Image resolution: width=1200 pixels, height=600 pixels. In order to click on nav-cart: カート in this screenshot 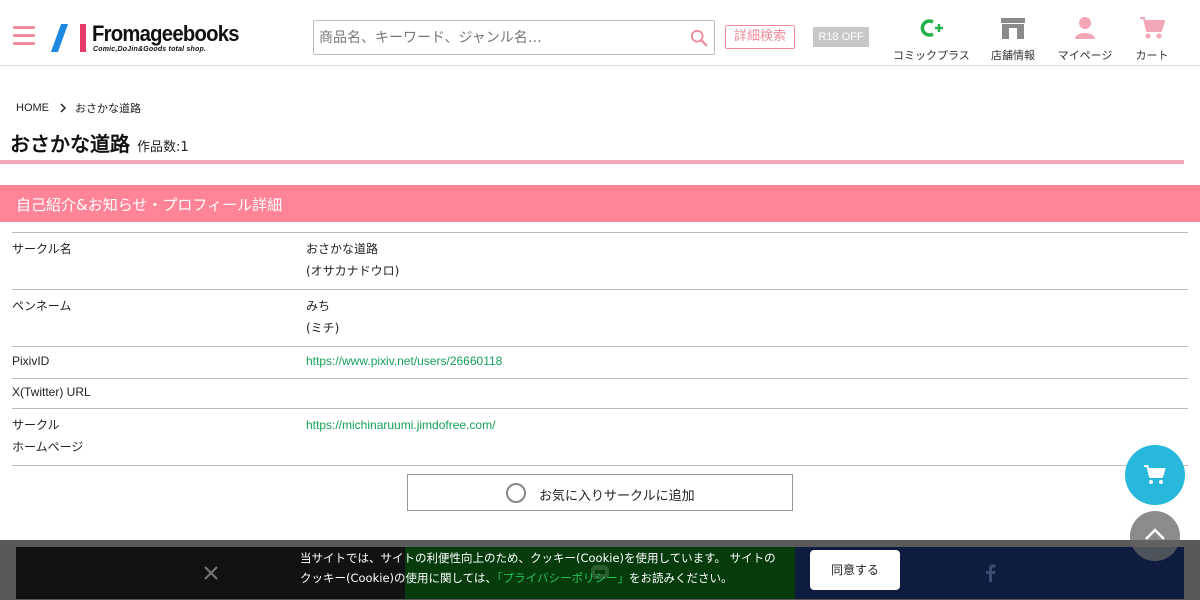, I will do `click(1152, 38)`.